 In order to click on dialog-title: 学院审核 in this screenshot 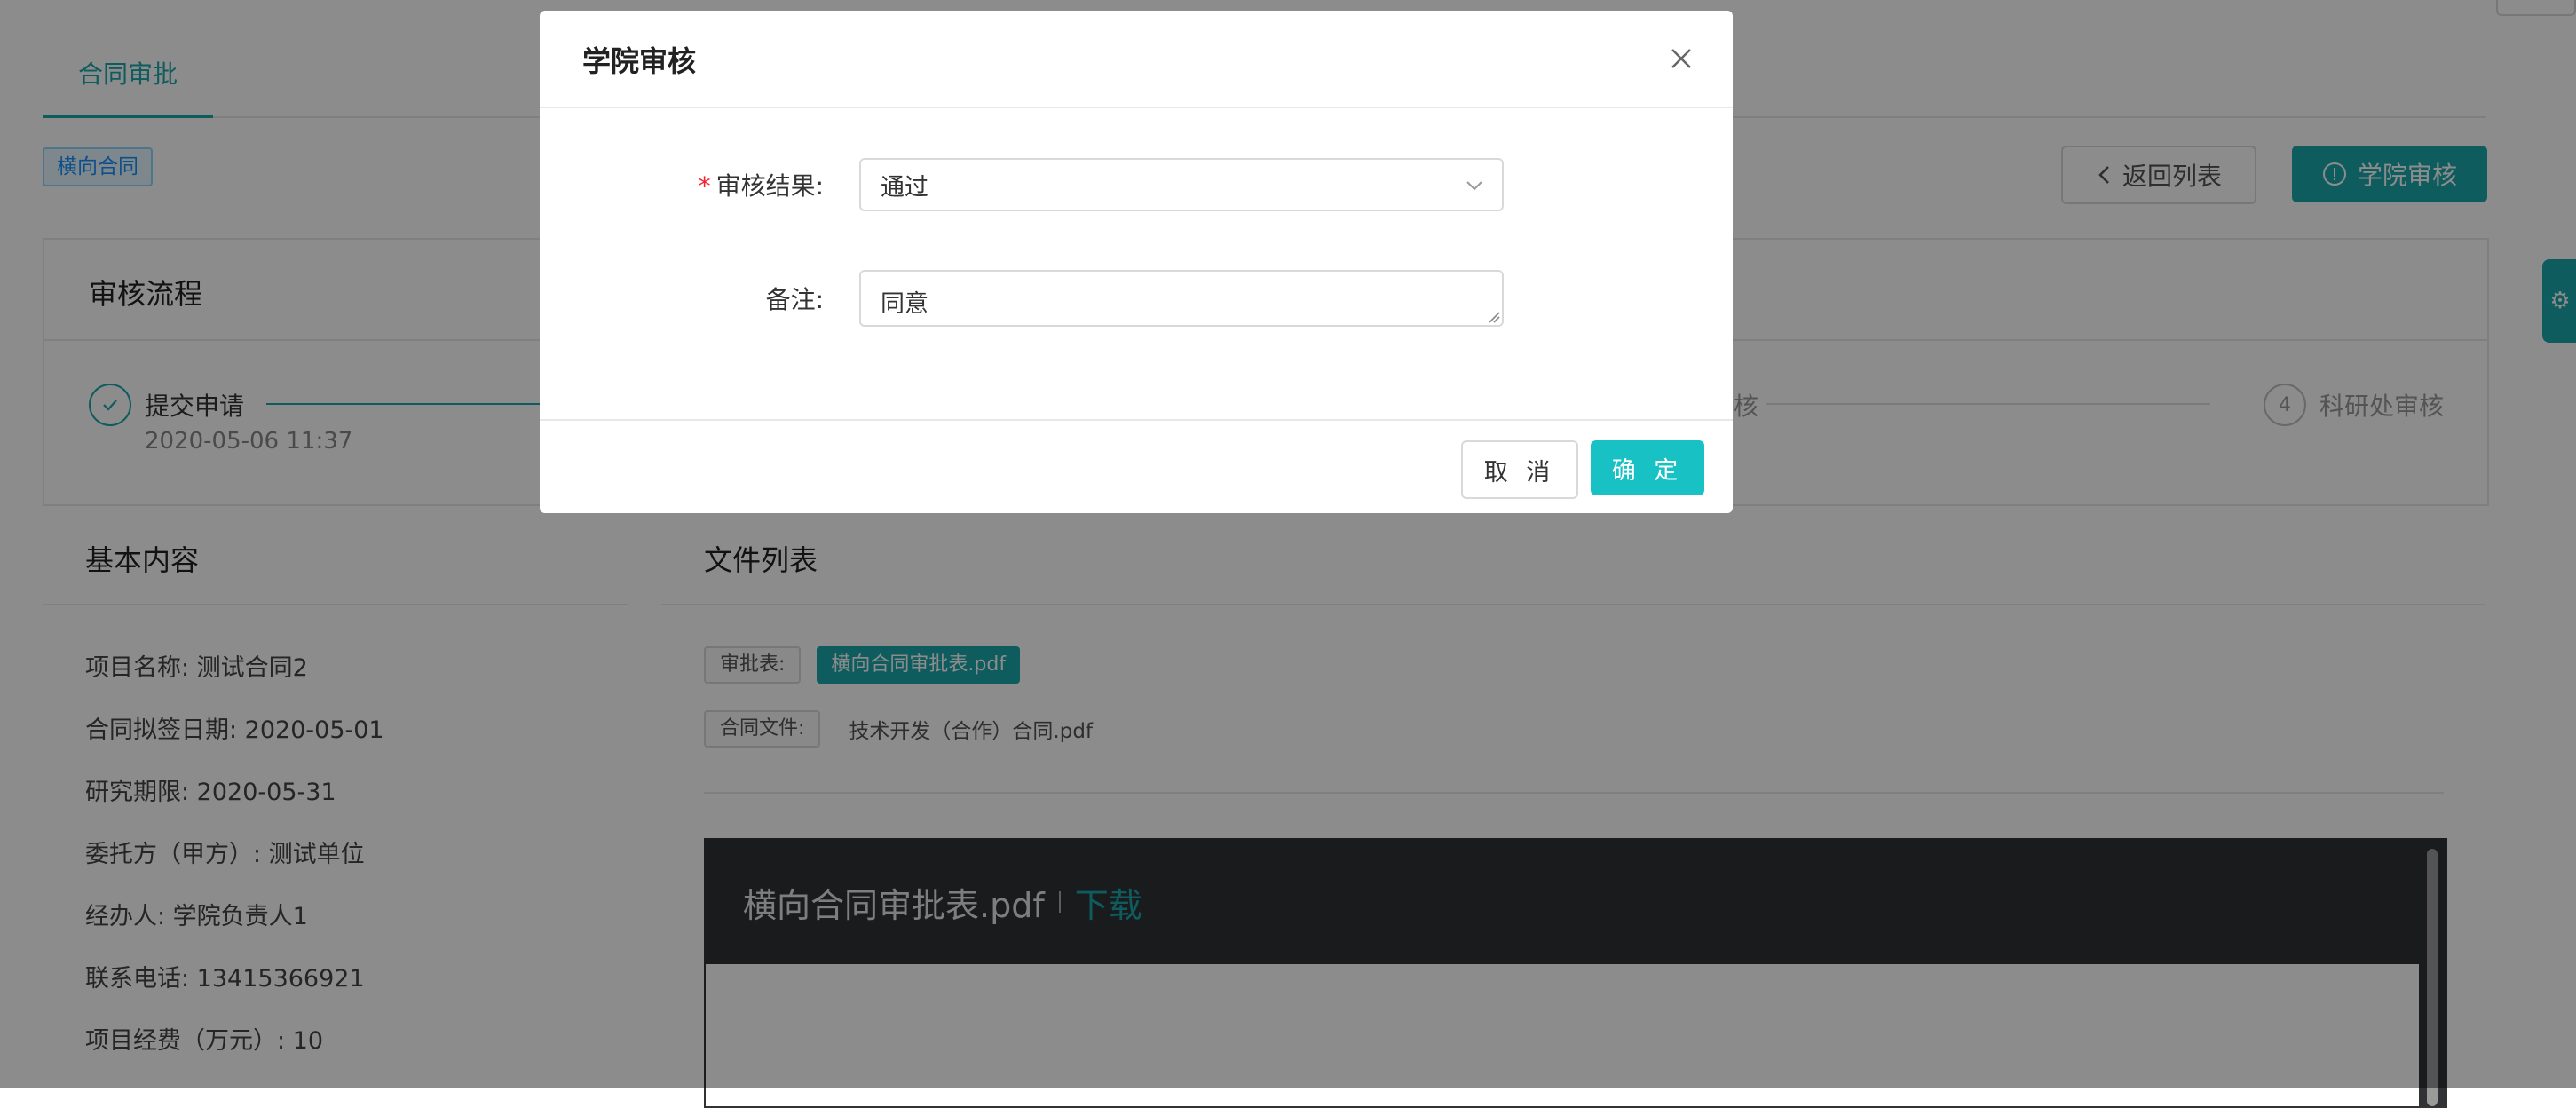, I will do `click(639, 61)`.